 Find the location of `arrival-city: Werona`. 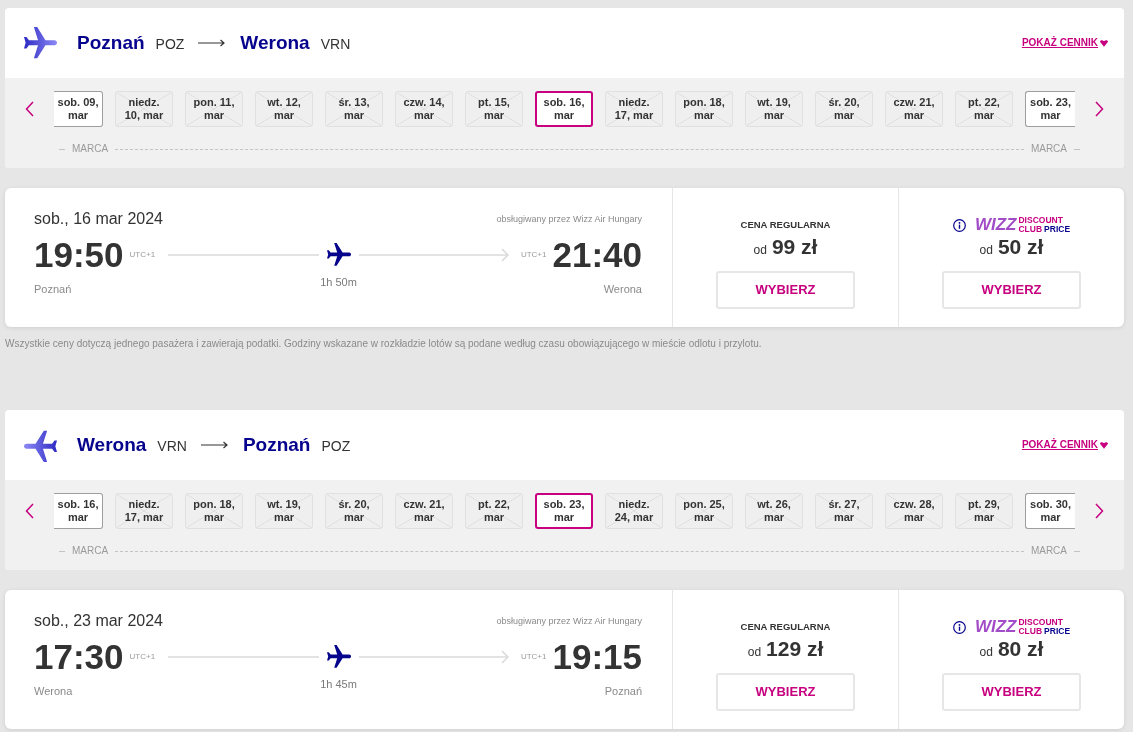

arrival-city: Werona is located at coordinates (622, 289).